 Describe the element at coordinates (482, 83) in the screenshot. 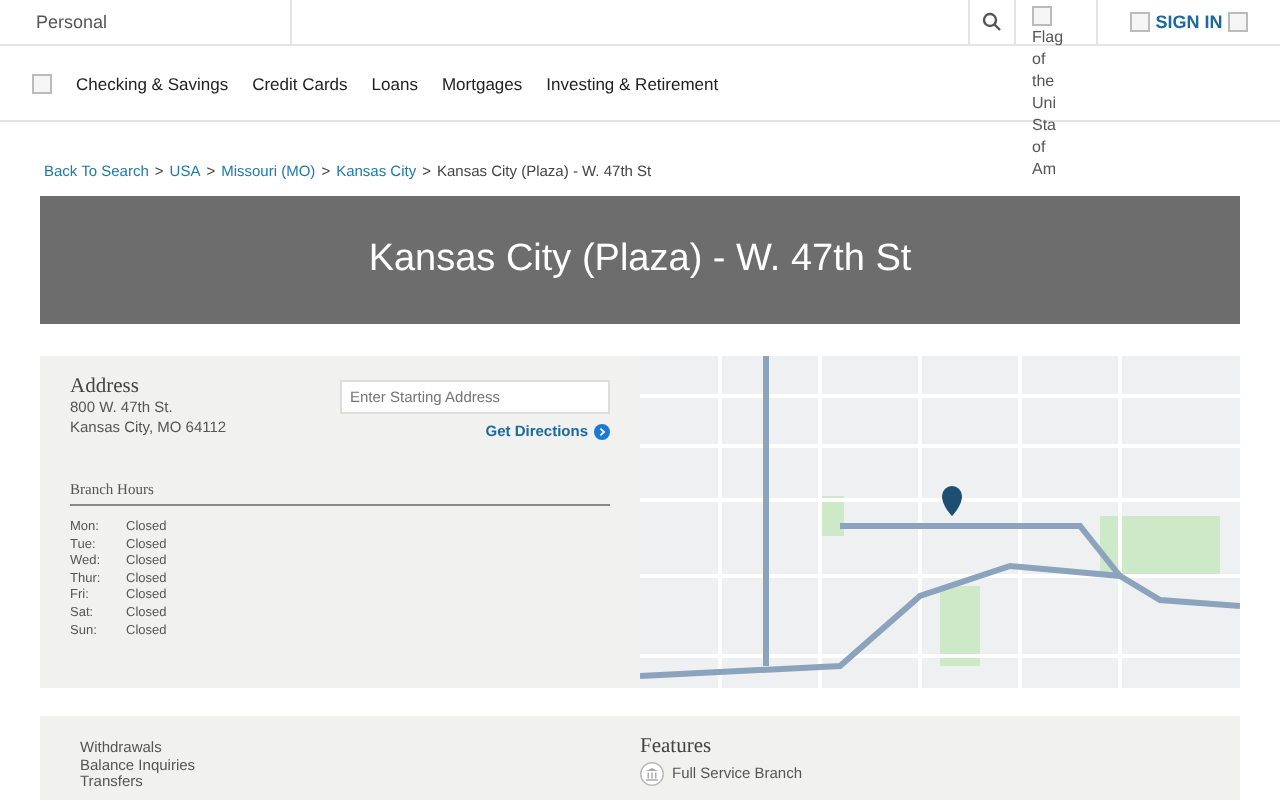

I see `nav-item: Mortgages` at that location.